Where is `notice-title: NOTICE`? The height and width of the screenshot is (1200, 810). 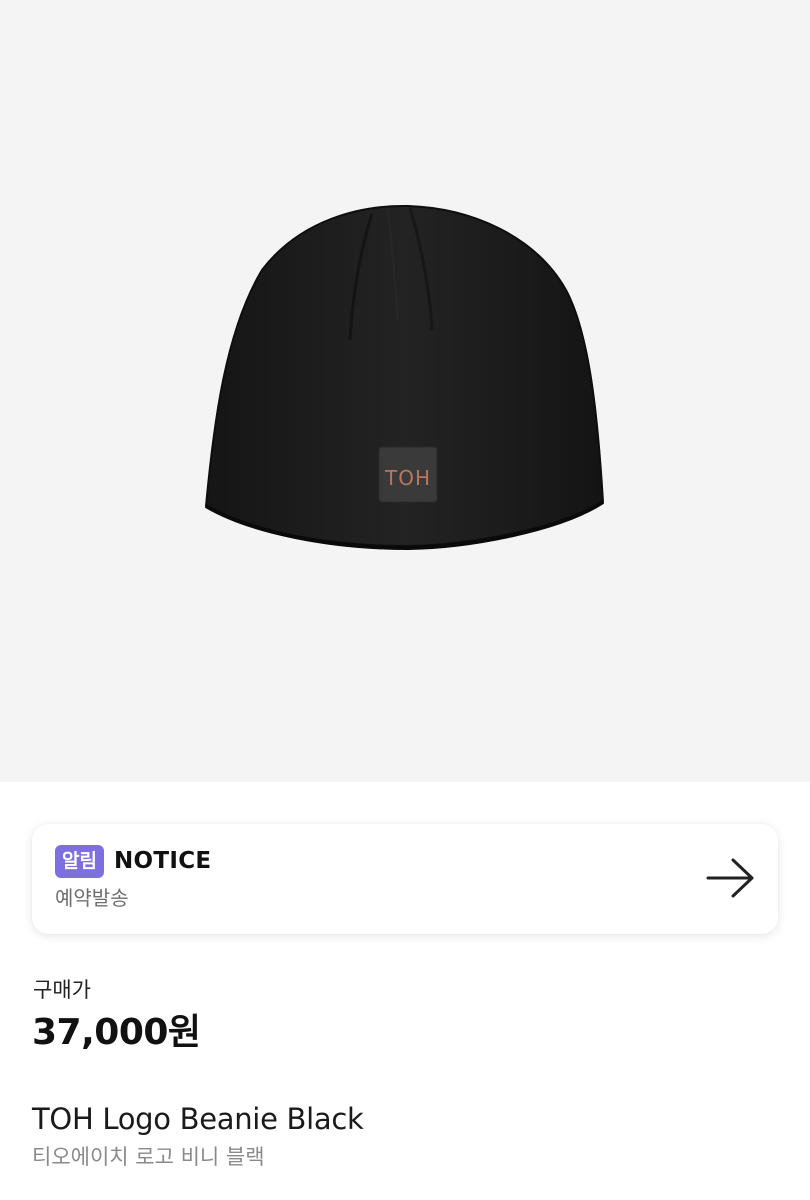
notice-title: NOTICE is located at coordinates (163, 861).